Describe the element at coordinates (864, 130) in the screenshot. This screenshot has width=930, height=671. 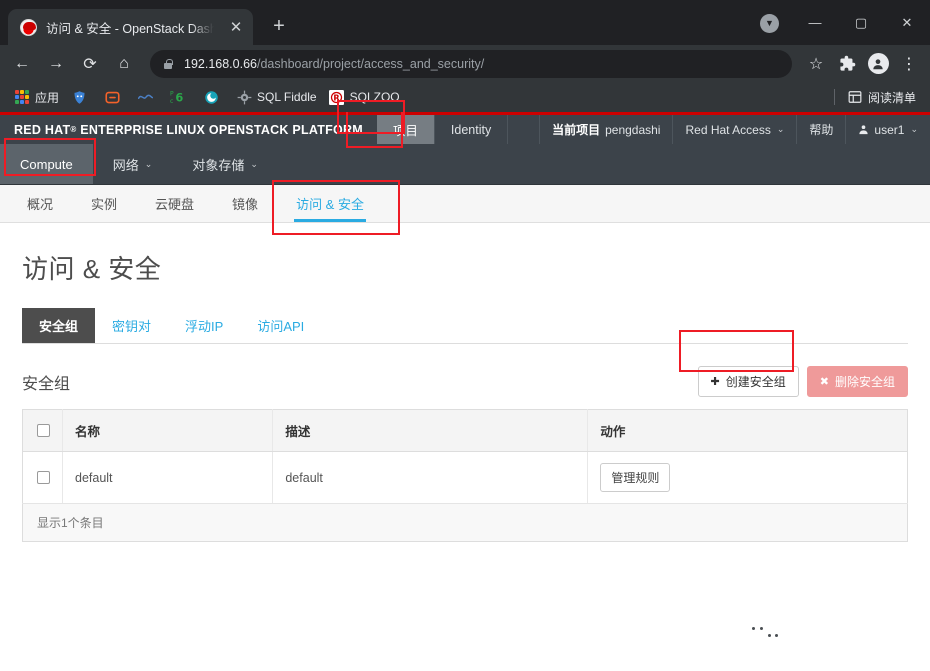
I see `person-icon` at that location.